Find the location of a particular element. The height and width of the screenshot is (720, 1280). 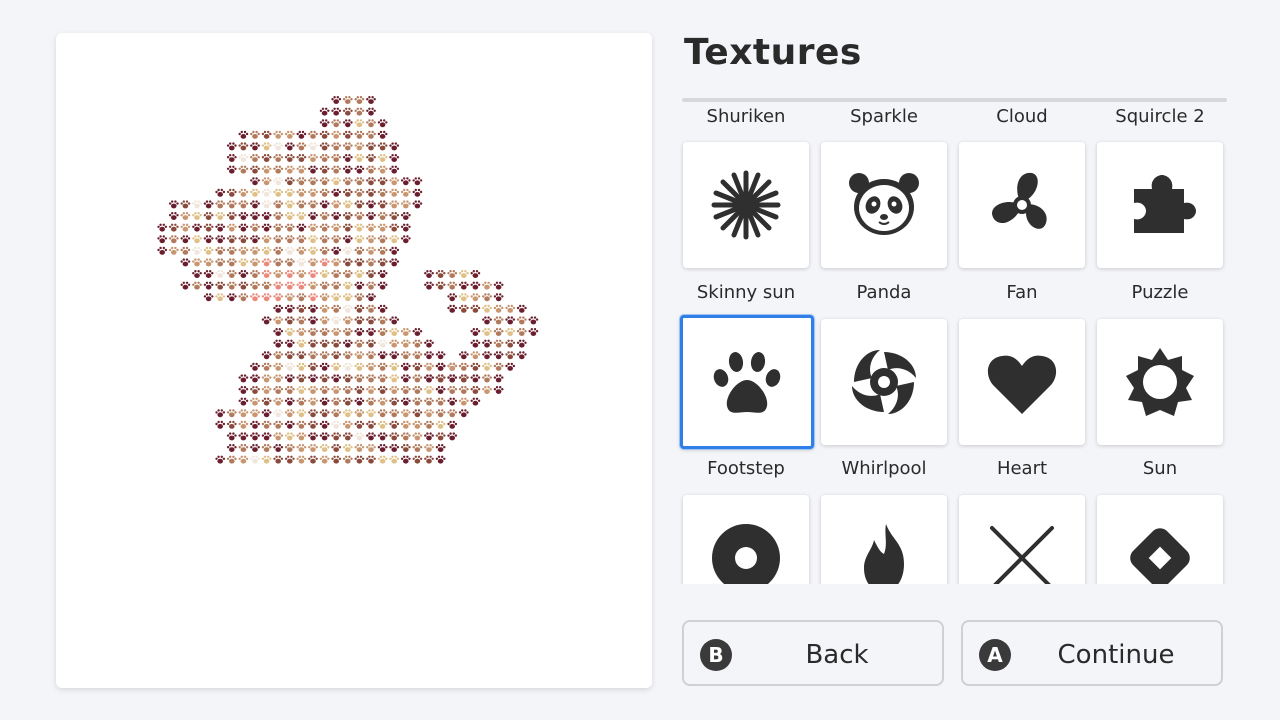

texture-label: Panda is located at coordinates (884, 292).